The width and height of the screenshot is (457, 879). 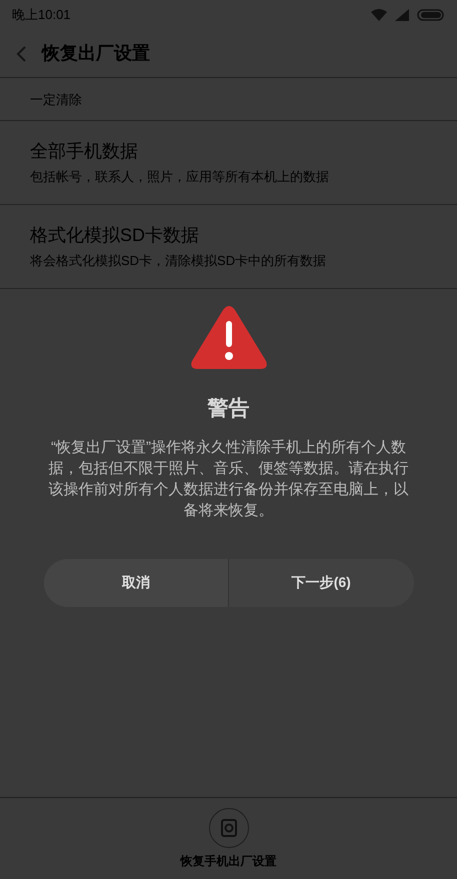 I want to click on back-icon, so click(x=21, y=54).